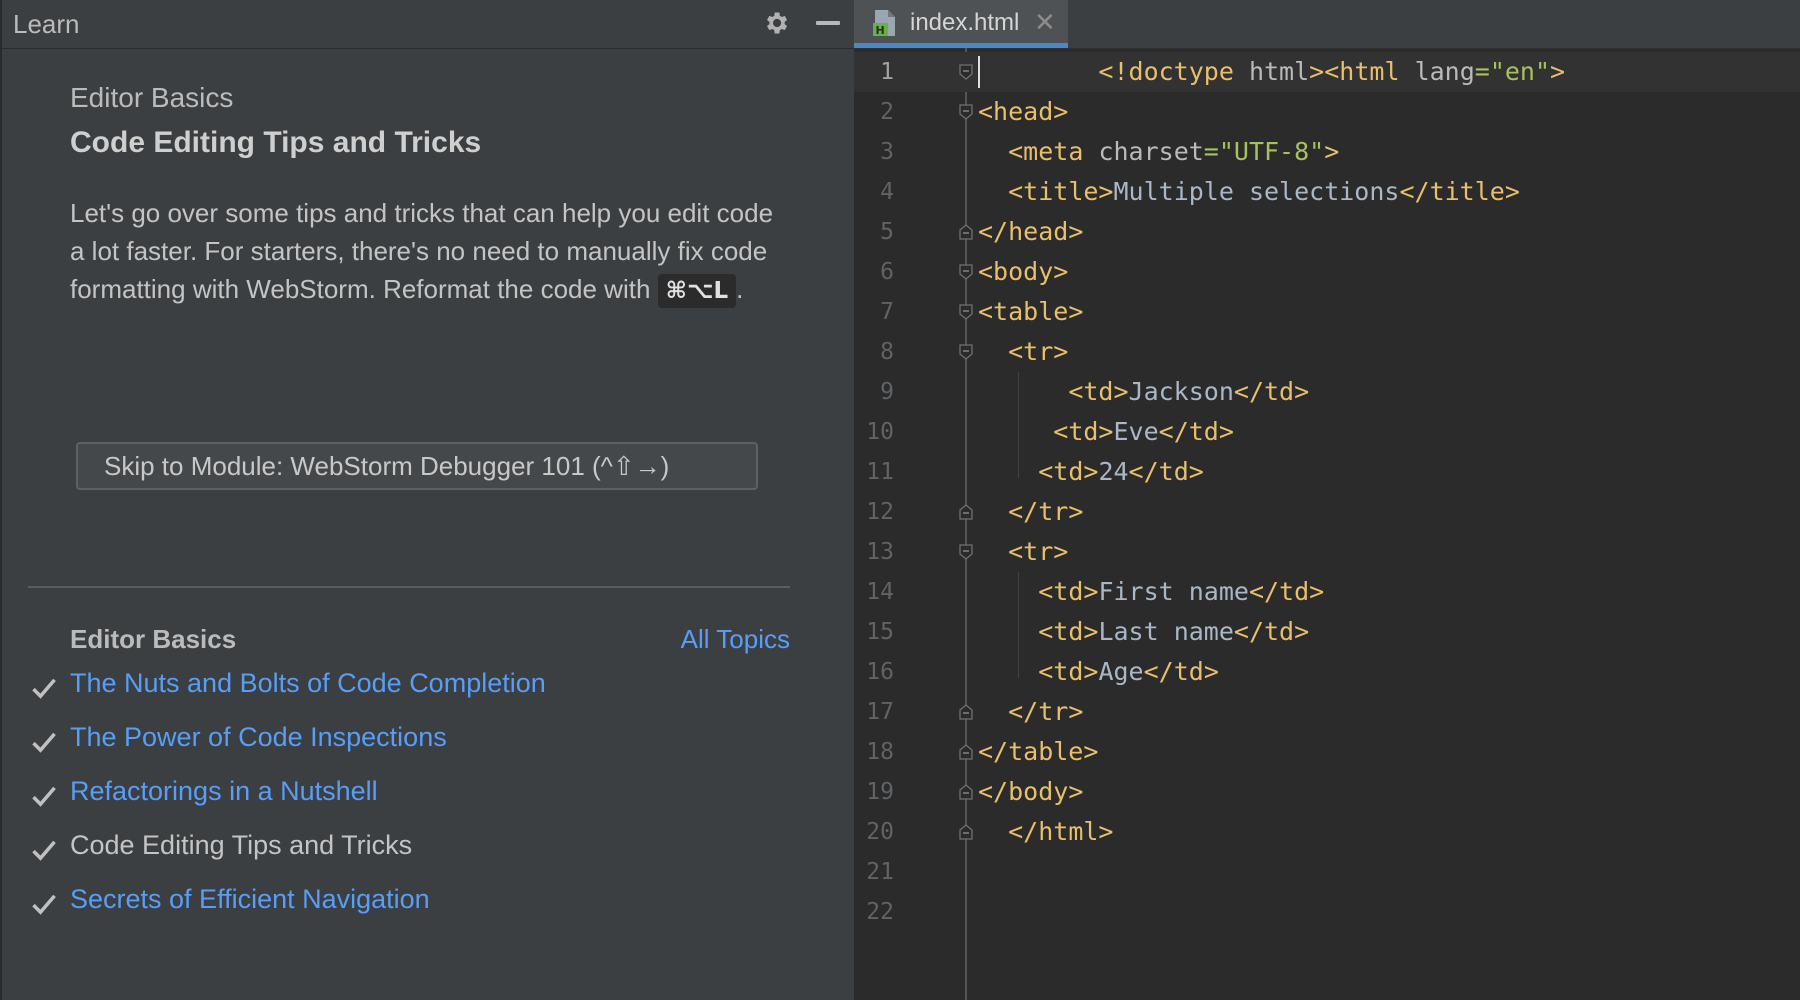 Image resolution: width=1800 pixels, height=1000 pixels. I want to click on line-number: 12, so click(880, 512).